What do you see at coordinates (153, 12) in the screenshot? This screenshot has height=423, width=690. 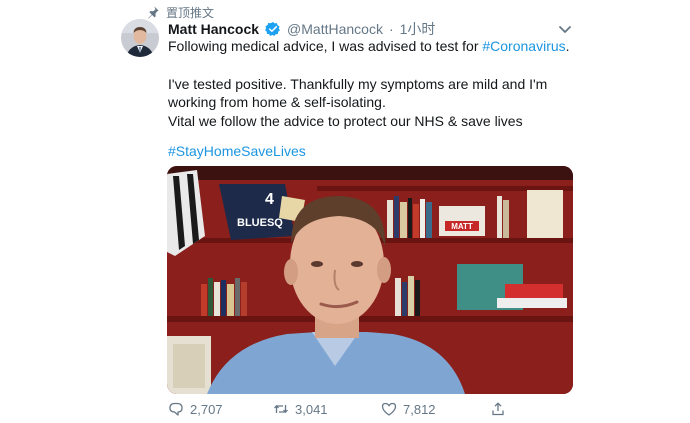 I see `pin-icon` at bounding box center [153, 12].